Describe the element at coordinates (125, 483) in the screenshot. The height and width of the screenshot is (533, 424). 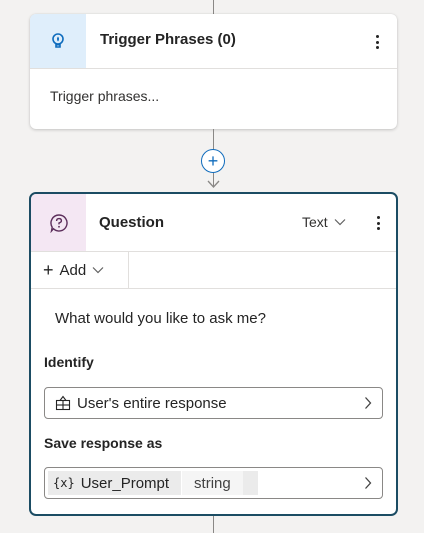
I see `variable-name: User_Prompt` at that location.